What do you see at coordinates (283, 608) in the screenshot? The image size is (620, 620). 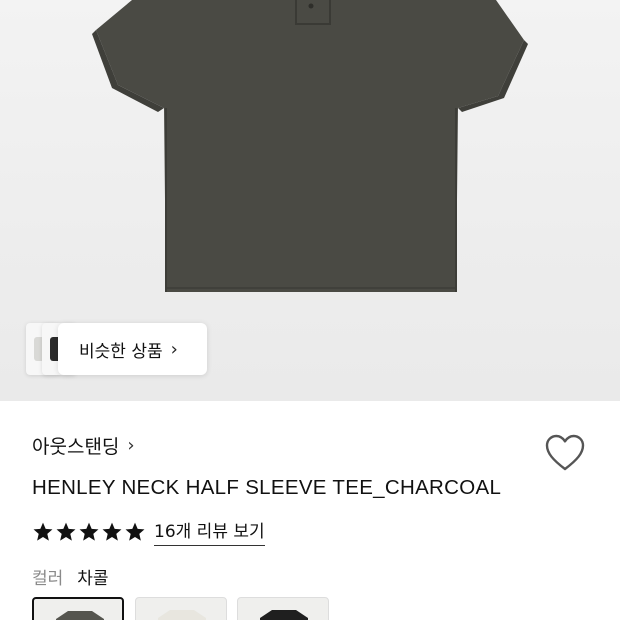 I see `color-swatch-black` at bounding box center [283, 608].